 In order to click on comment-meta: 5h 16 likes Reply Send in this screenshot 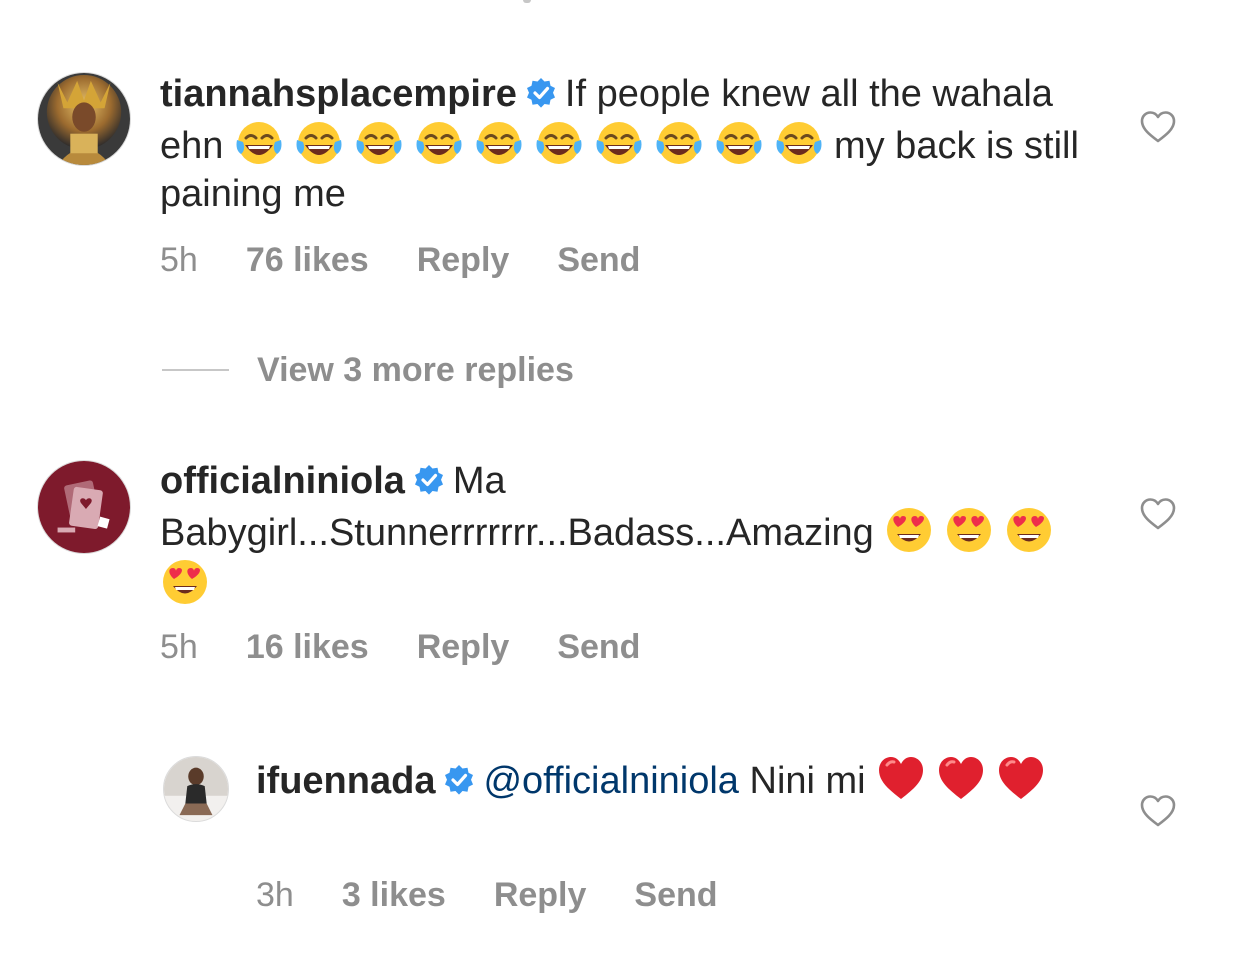, I will do `click(424, 647)`.